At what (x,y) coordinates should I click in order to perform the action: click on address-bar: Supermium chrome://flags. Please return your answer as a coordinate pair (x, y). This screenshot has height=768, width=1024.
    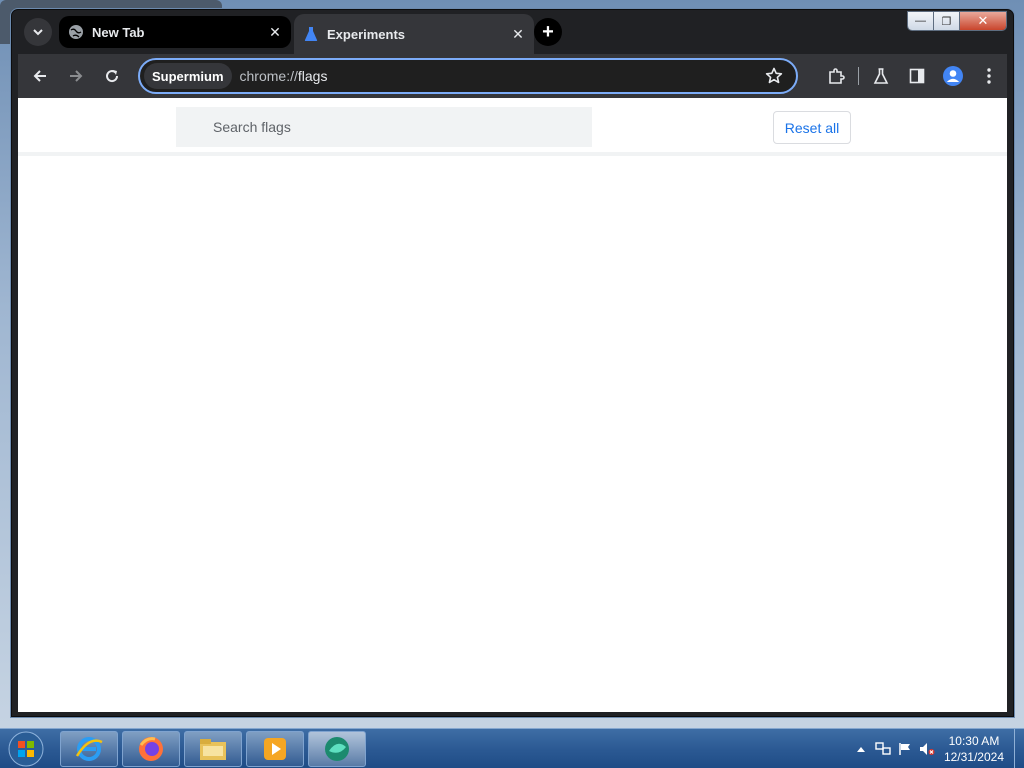
    Looking at the image, I should click on (468, 76).